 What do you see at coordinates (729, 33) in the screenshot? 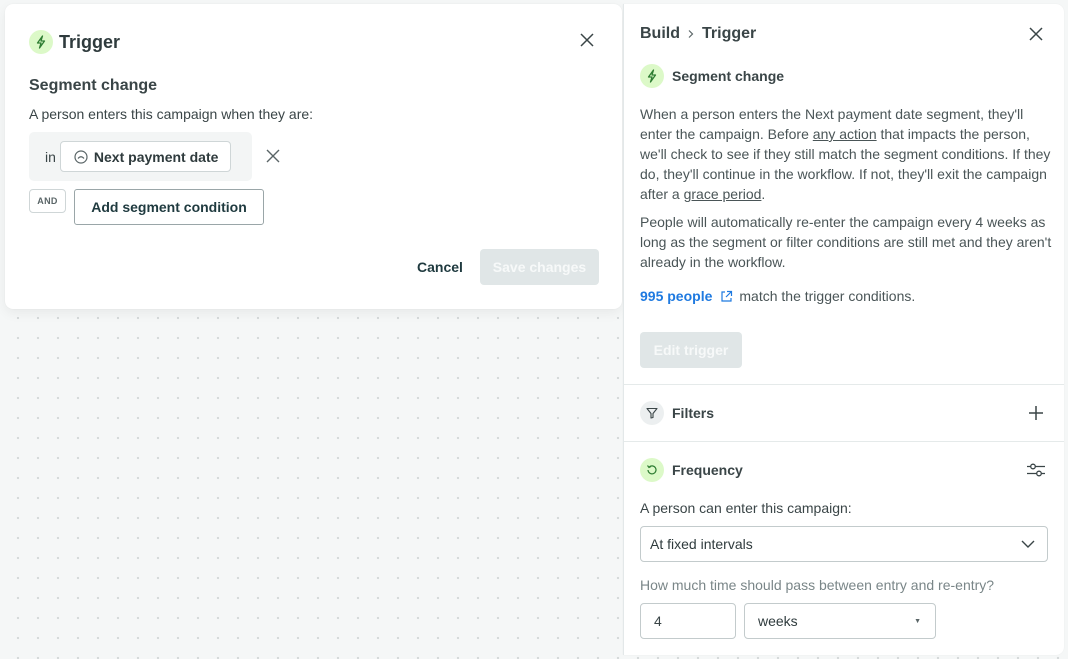
I see `breadcrumb-trigger: Trigger` at bounding box center [729, 33].